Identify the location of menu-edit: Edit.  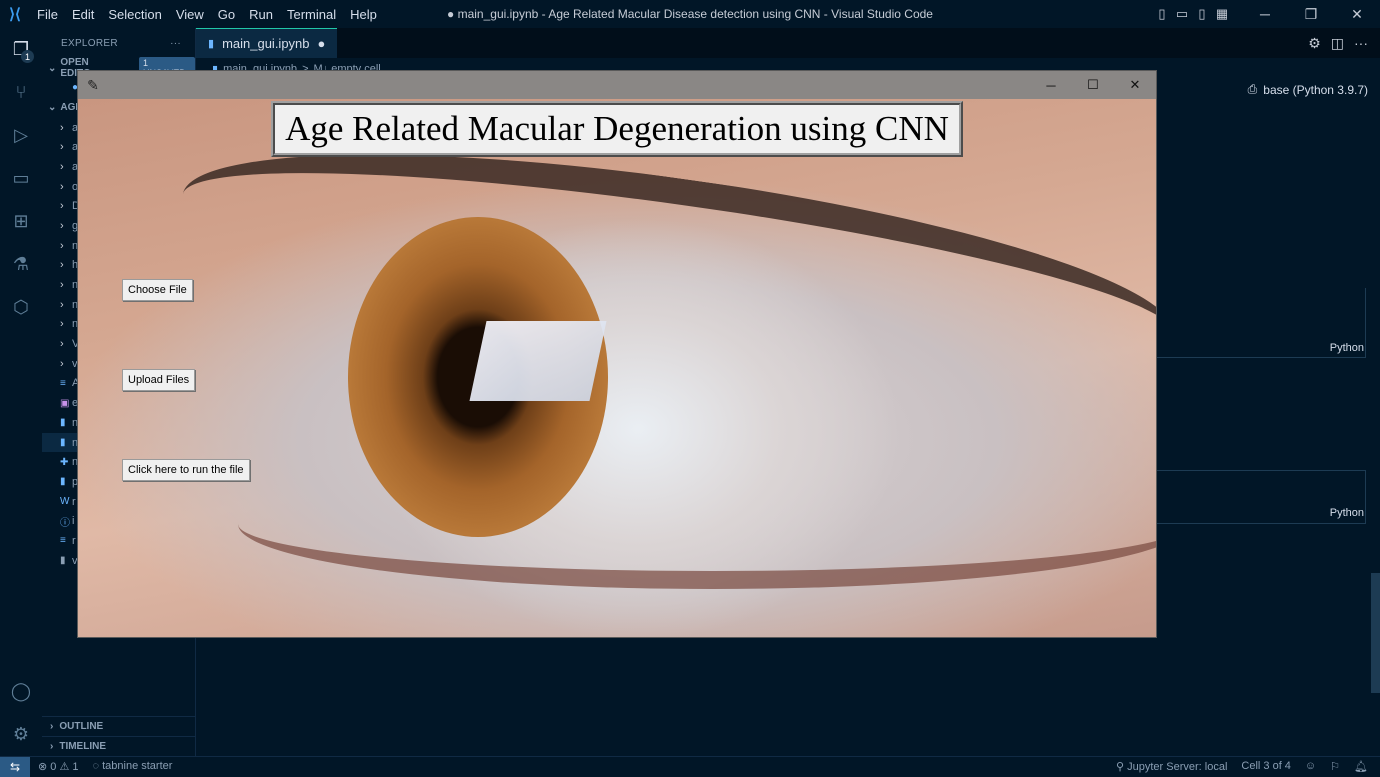
(83, 14).